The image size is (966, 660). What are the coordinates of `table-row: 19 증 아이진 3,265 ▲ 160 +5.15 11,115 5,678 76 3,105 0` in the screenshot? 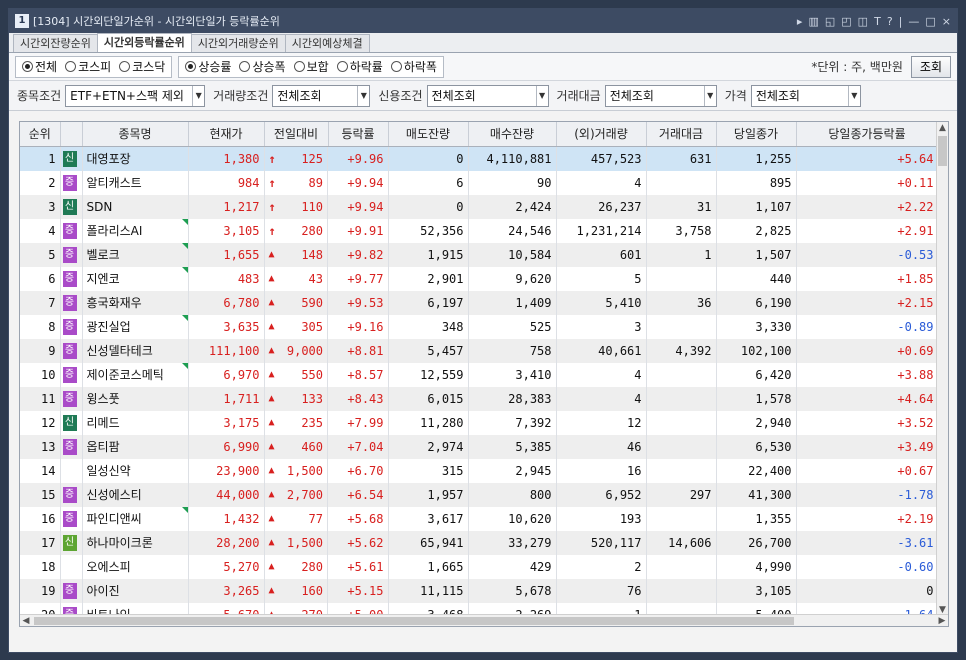 It's located at (479, 590).